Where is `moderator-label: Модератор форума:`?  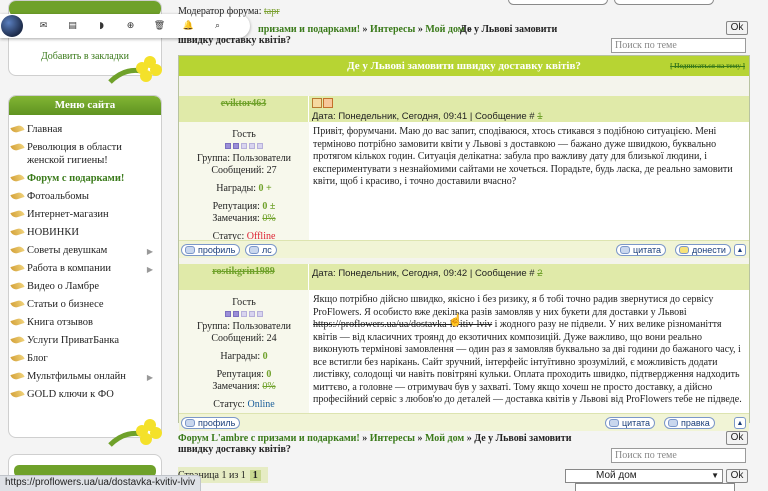 moderator-label: Модератор форума: is located at coordinates (220, 11).